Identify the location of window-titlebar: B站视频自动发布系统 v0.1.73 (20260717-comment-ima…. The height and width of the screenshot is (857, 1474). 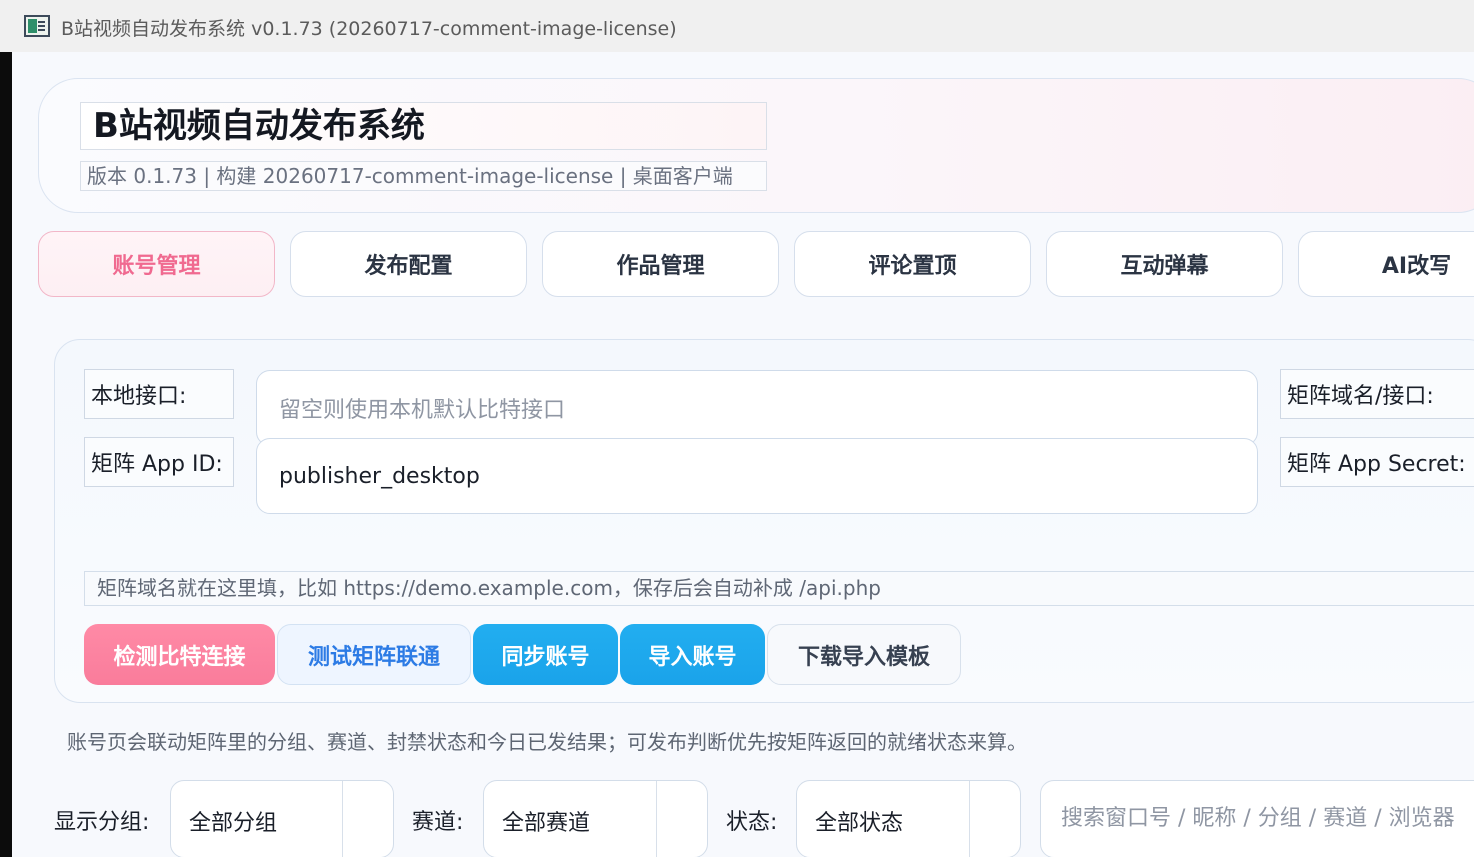
(737, 26).